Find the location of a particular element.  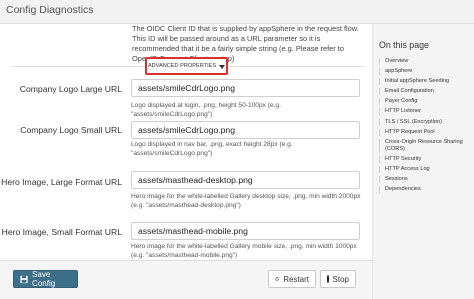

advanced-properties-label: ADVANCED PROPERTIES is located at coordinates (182, 66).